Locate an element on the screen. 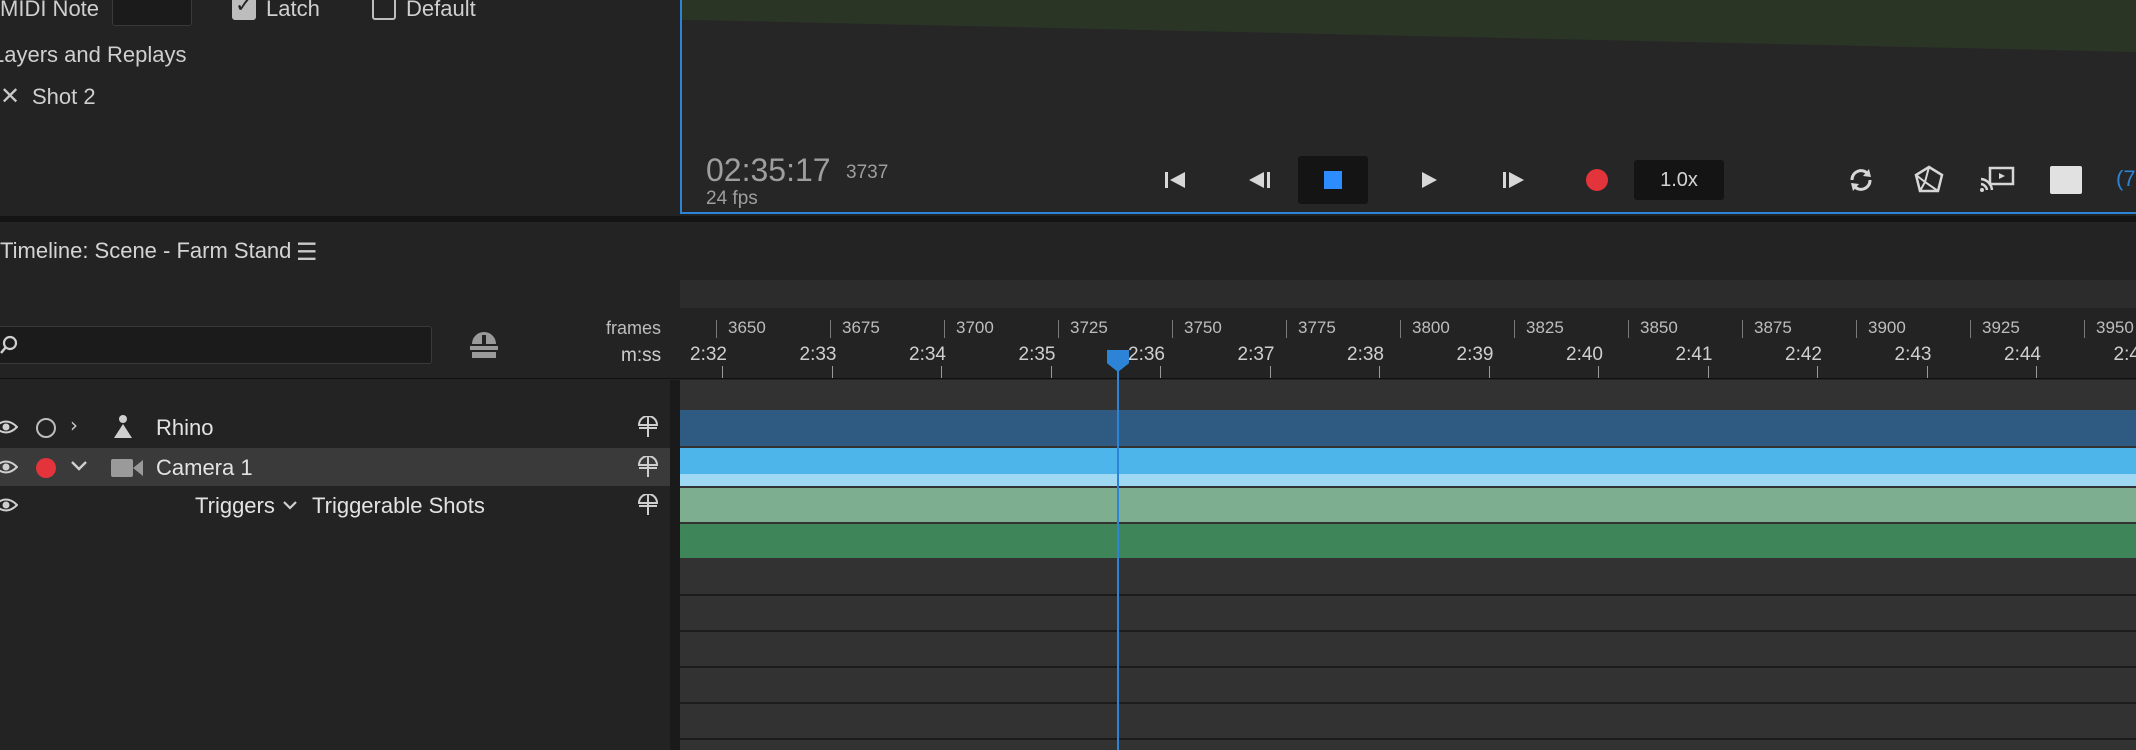 The width and height of the screenshot is (2136, 750). go-to-start-button is located at coordinates (1175, 180).